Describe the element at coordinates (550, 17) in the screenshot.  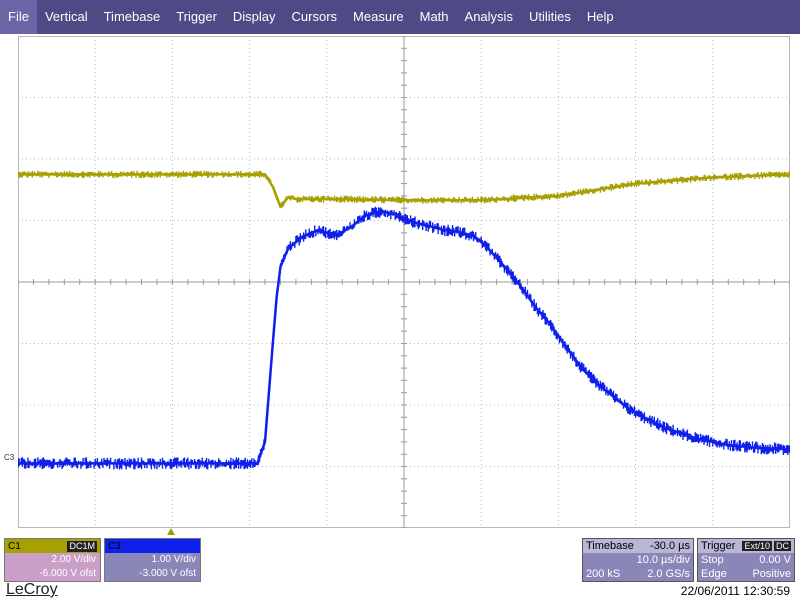
I see `menu-utilities: Utilities` at that location.